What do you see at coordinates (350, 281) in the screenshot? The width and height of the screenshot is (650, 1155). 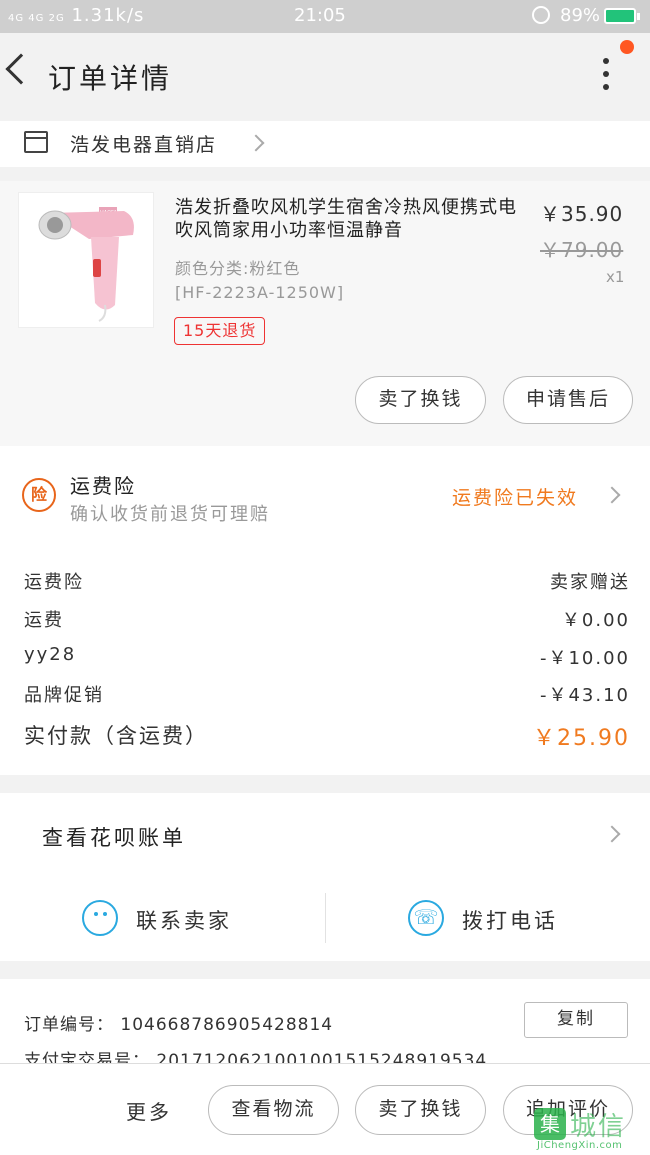 I see `product-spec: 颜色分类:粉红色 [HF-2223A-1250W]` at bounding box center [350, 281].